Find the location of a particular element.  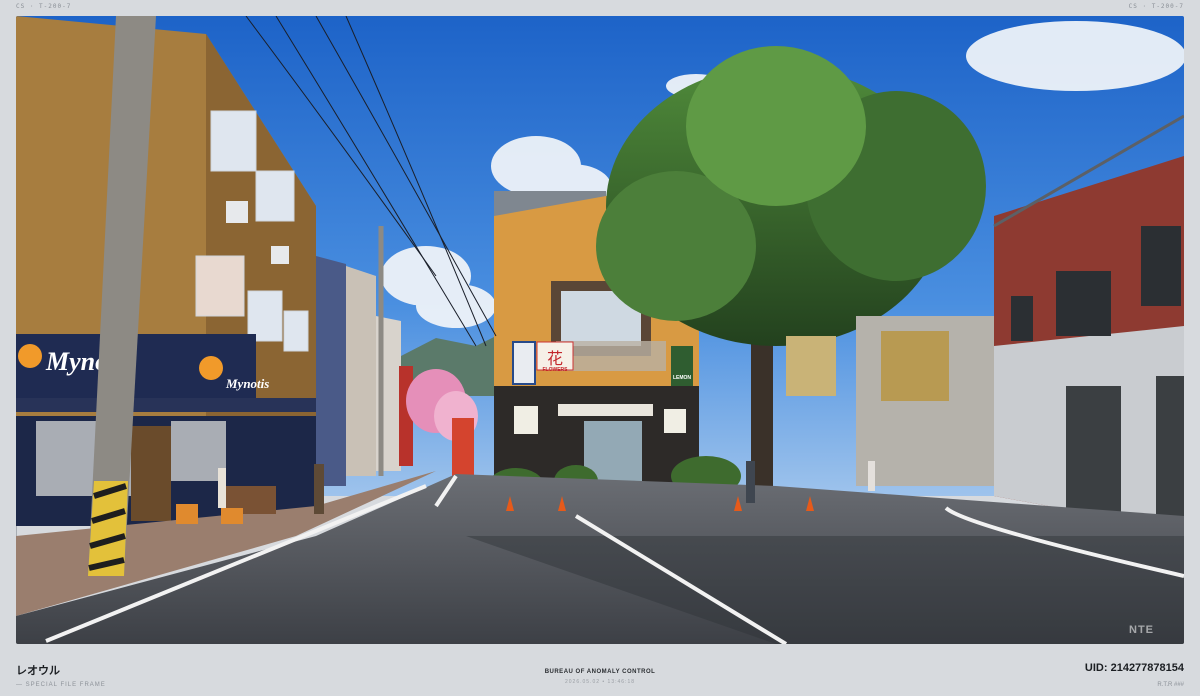

organization-title: BUREAU OF ANOMALY CONTROL is located at coordinates (600, 672).